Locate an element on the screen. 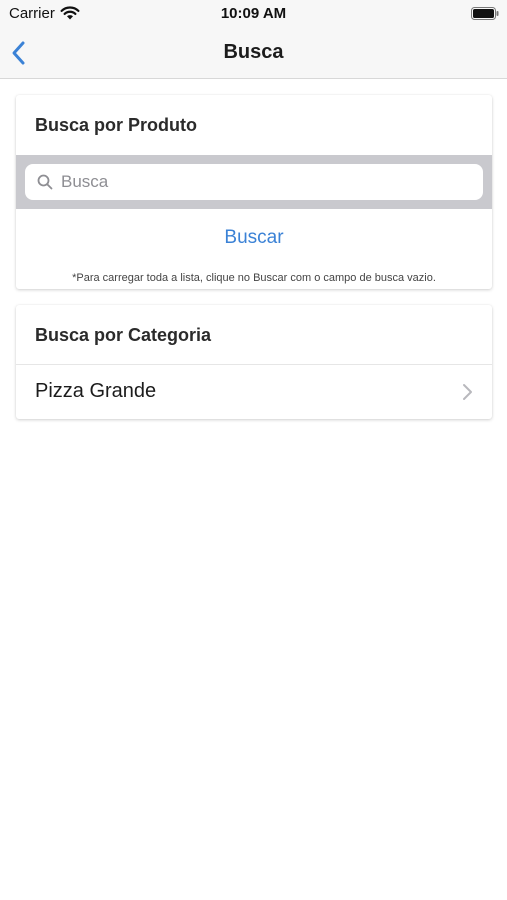 The height and width of the screenshot is (900, 507). page-title: Busca is located at coordinates (253, 52).